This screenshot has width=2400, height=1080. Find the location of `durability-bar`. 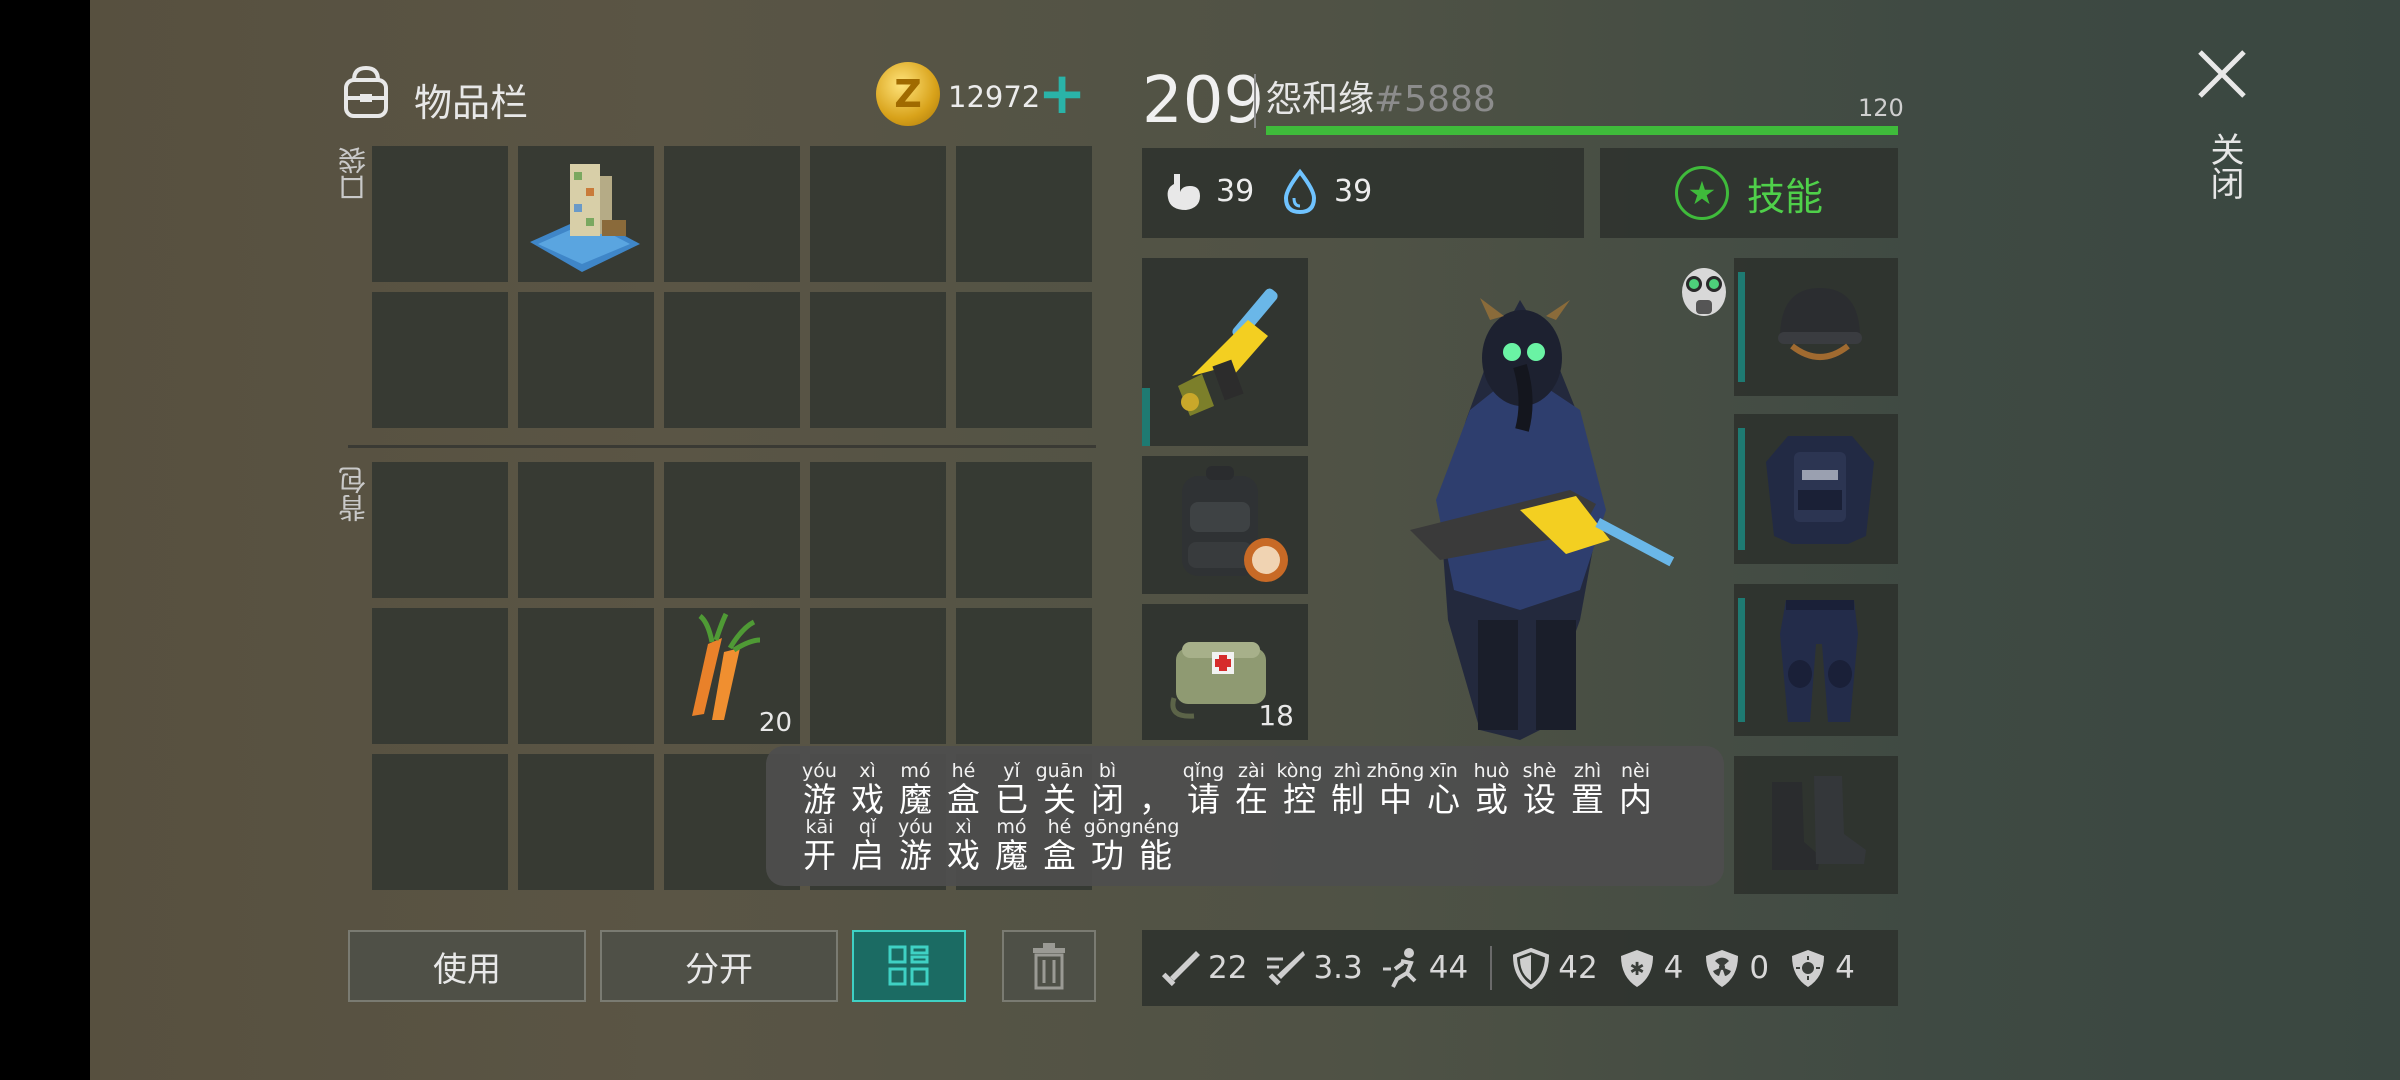

durability-bar is located at coordinates (1146, 417).